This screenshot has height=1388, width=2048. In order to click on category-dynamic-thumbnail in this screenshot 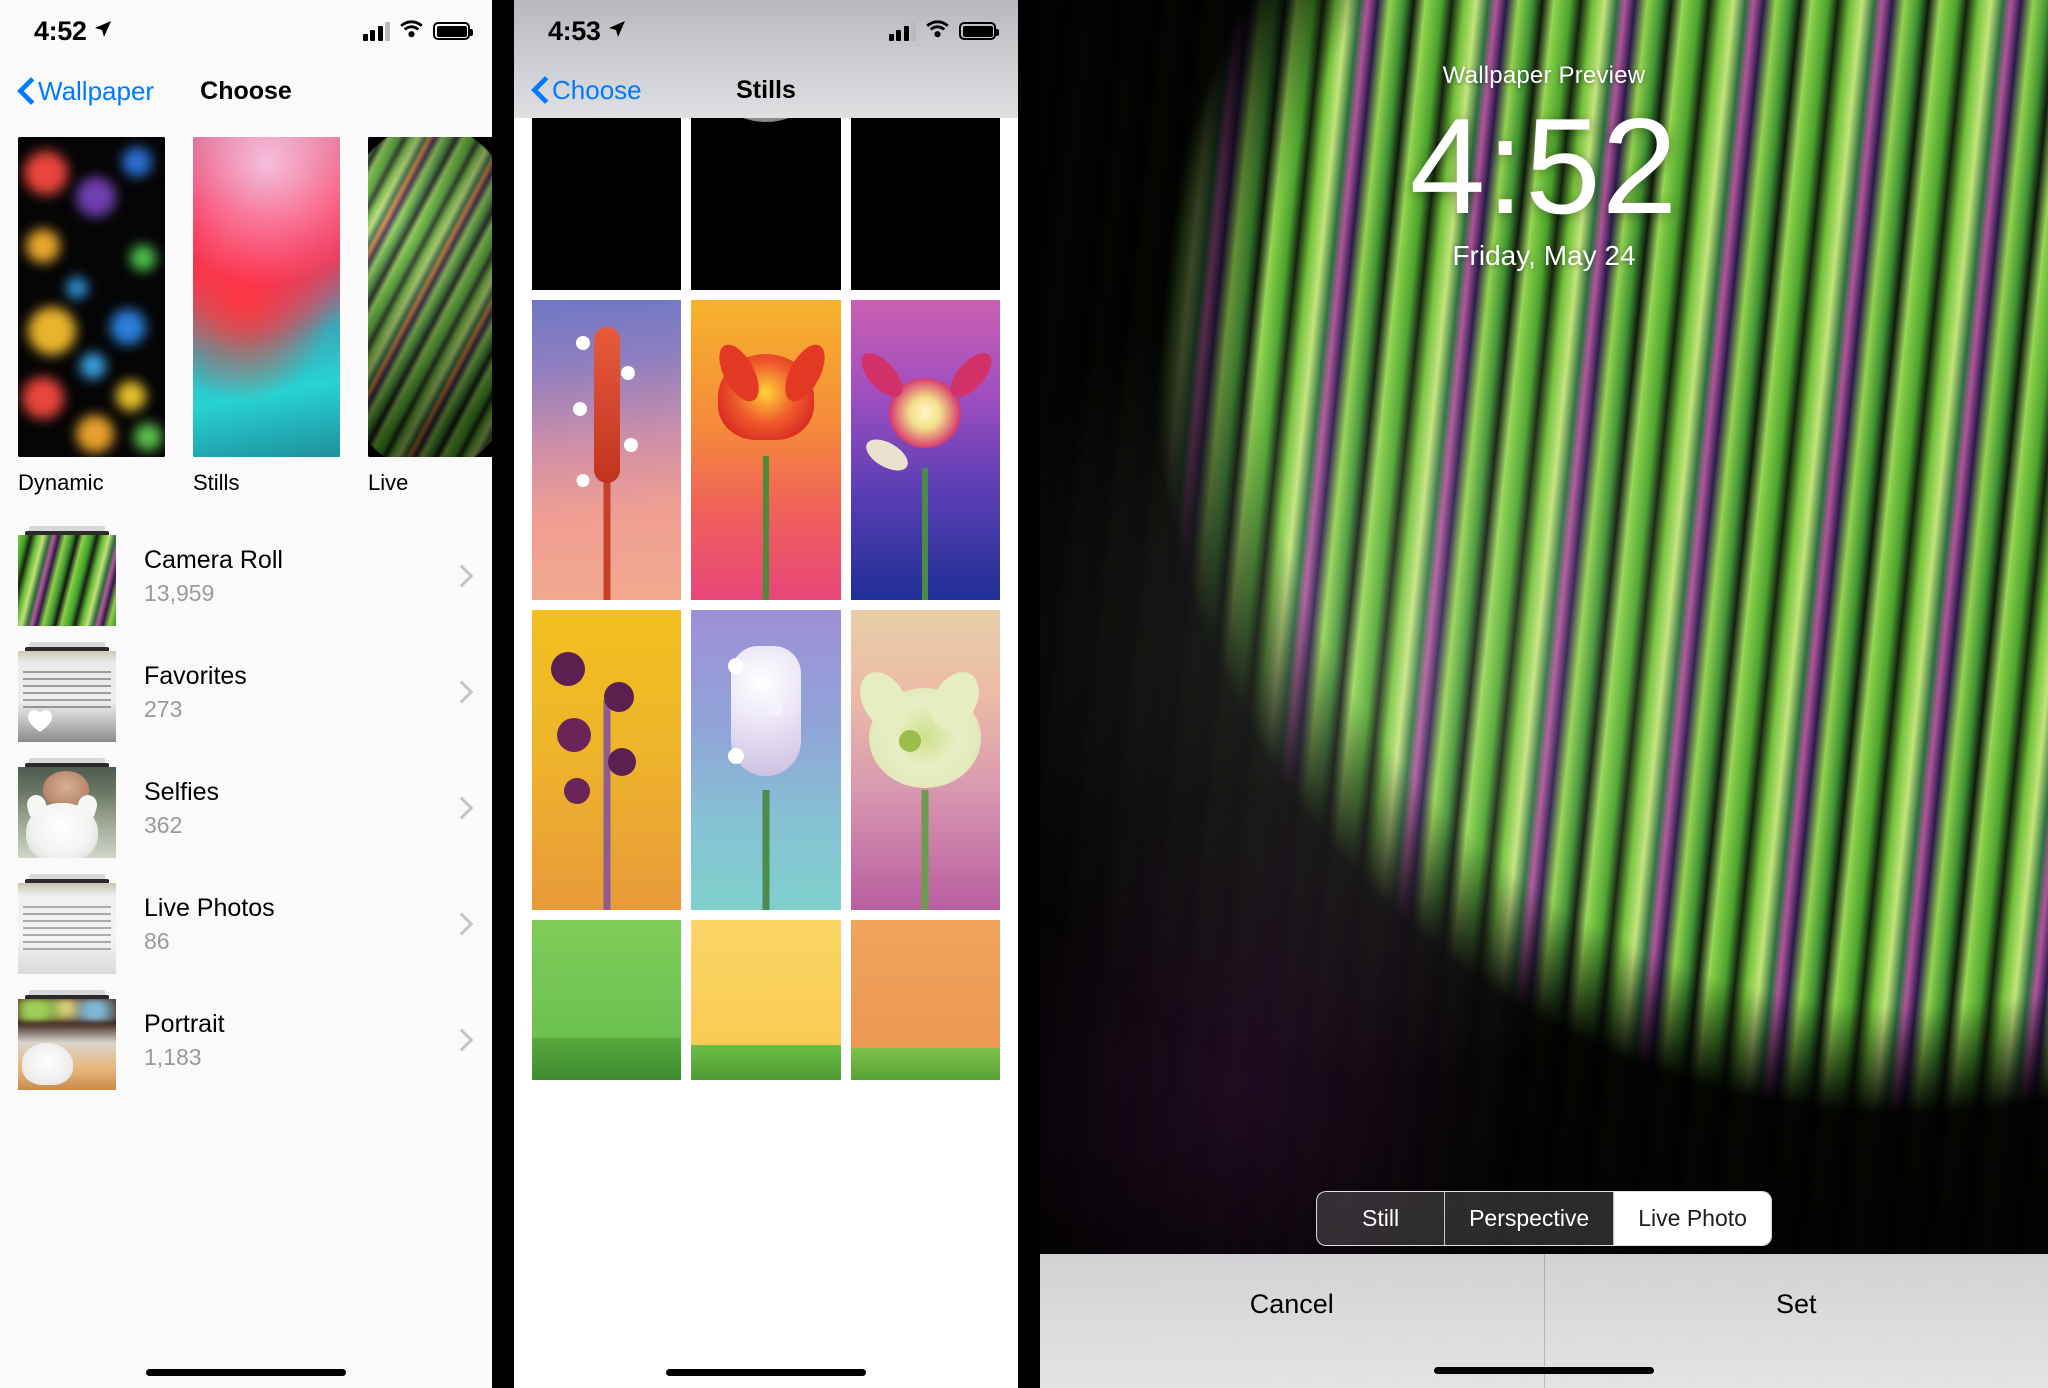, I will do `click(91, 297)`.